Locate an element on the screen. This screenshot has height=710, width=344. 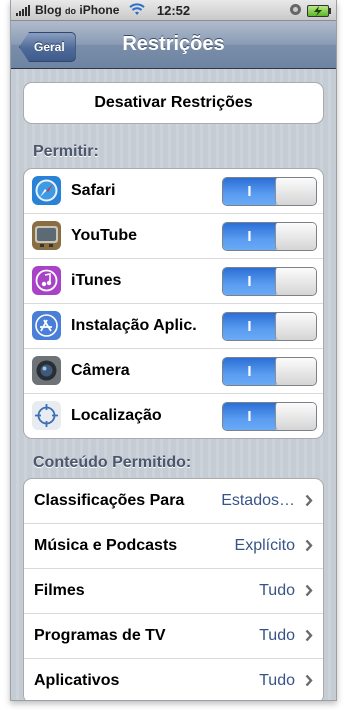
location-toggle: I is located at coordinates (269, 416).